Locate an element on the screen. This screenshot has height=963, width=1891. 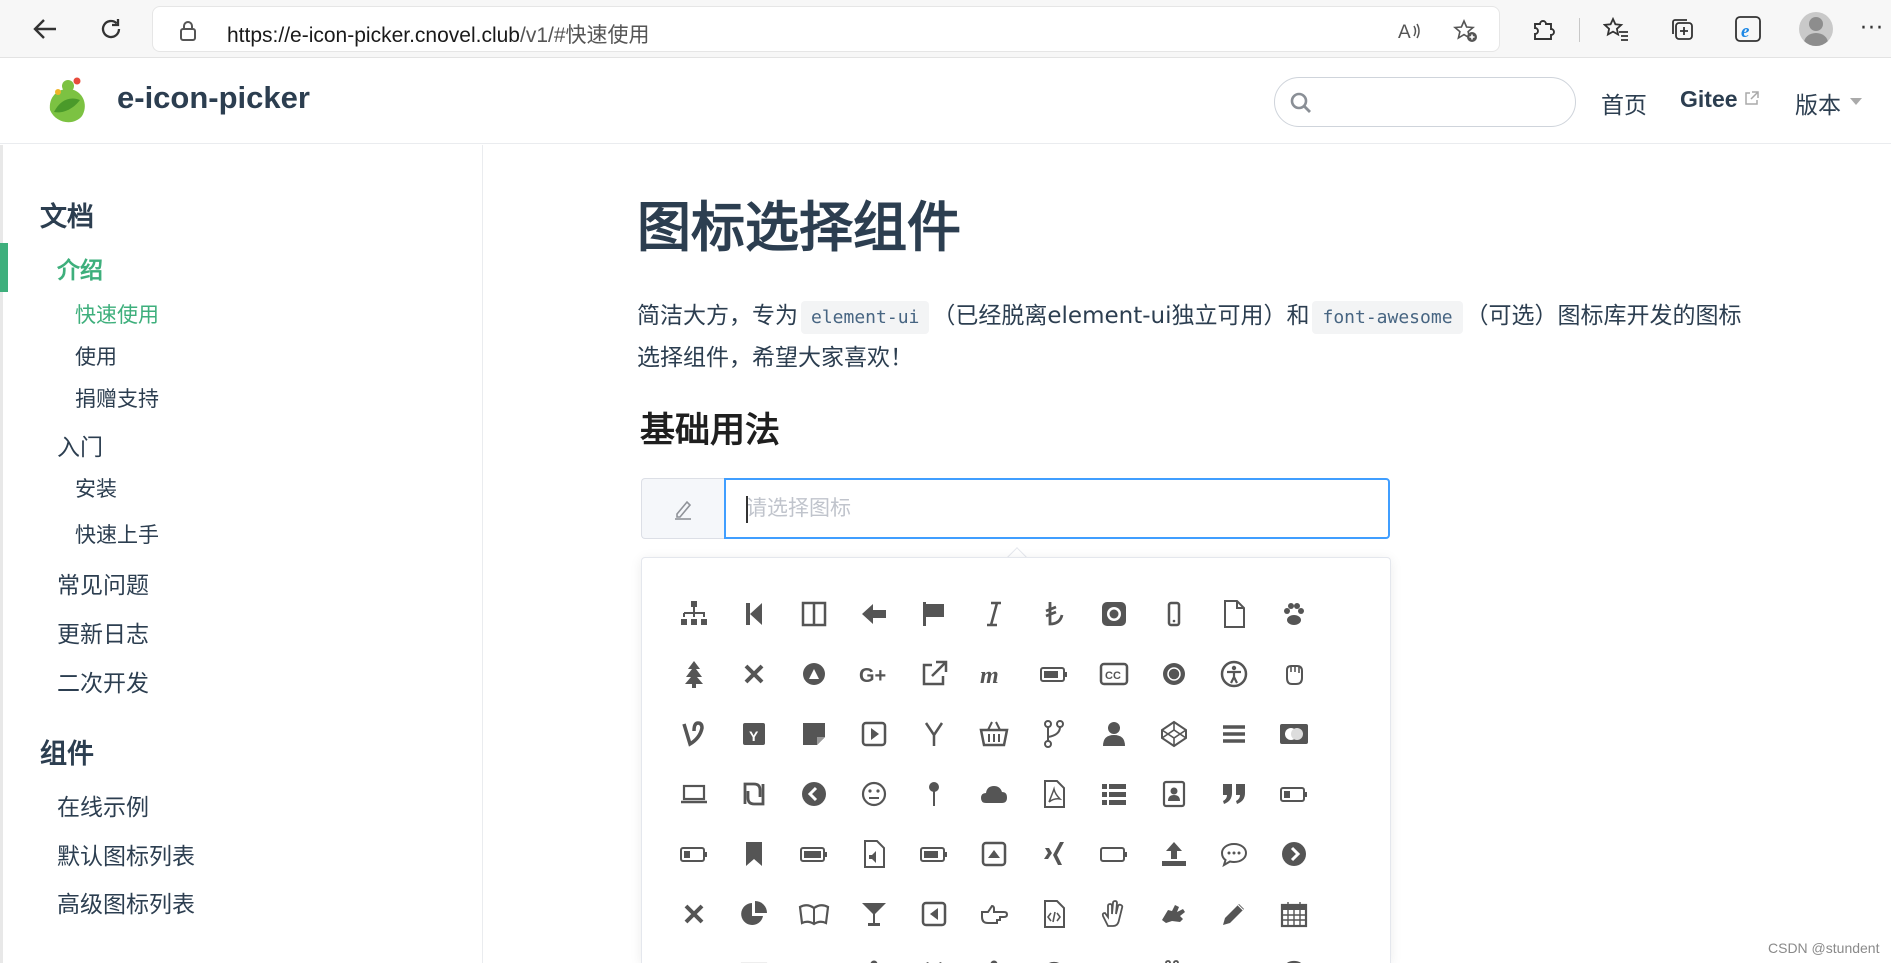
file-o-icon is located at coordinates (1234, 614).